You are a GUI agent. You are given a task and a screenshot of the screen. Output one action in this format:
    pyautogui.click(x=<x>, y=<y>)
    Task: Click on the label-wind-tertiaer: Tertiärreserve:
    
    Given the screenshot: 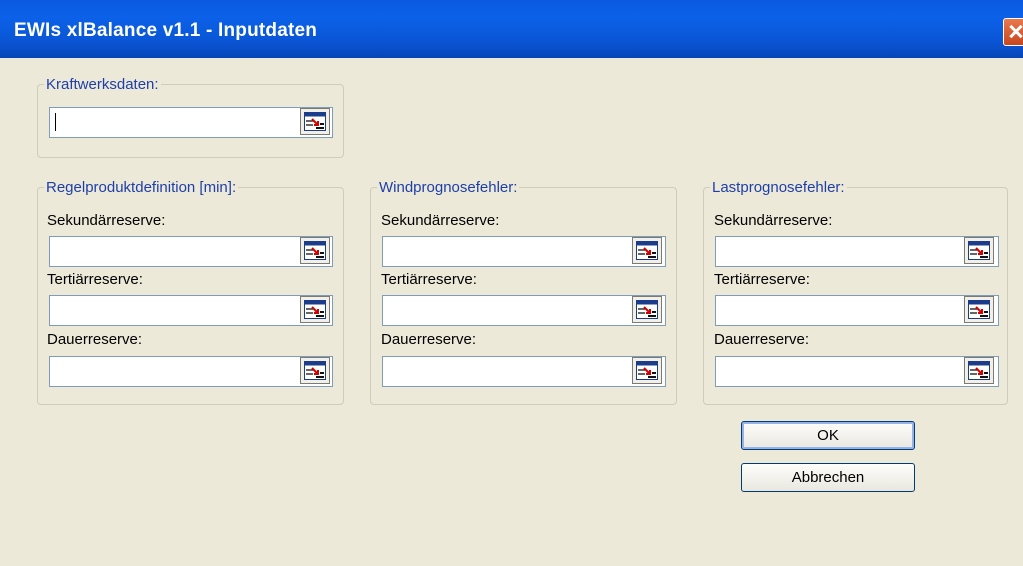 What is the action you would take?
    pyautogui.click(x=429, y=279)
    